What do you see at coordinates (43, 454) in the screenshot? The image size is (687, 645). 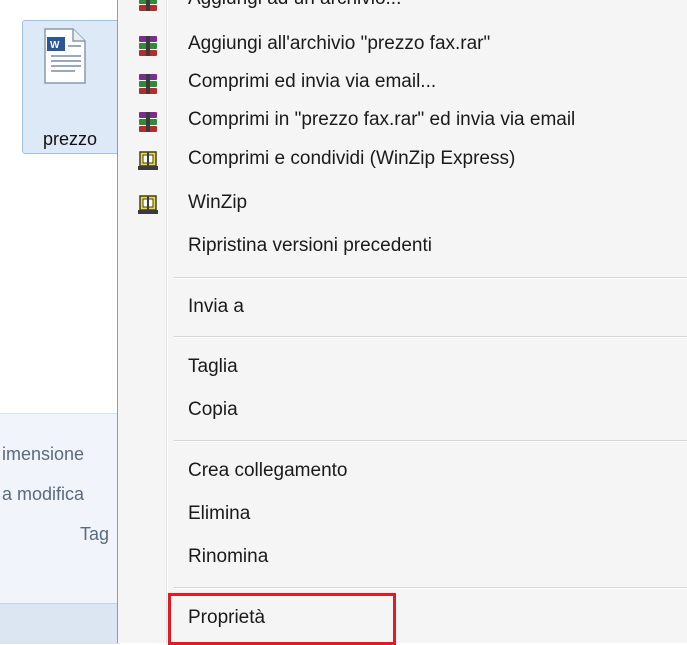 I see `details-size-label: imensione` at bounding box center [43, 454].